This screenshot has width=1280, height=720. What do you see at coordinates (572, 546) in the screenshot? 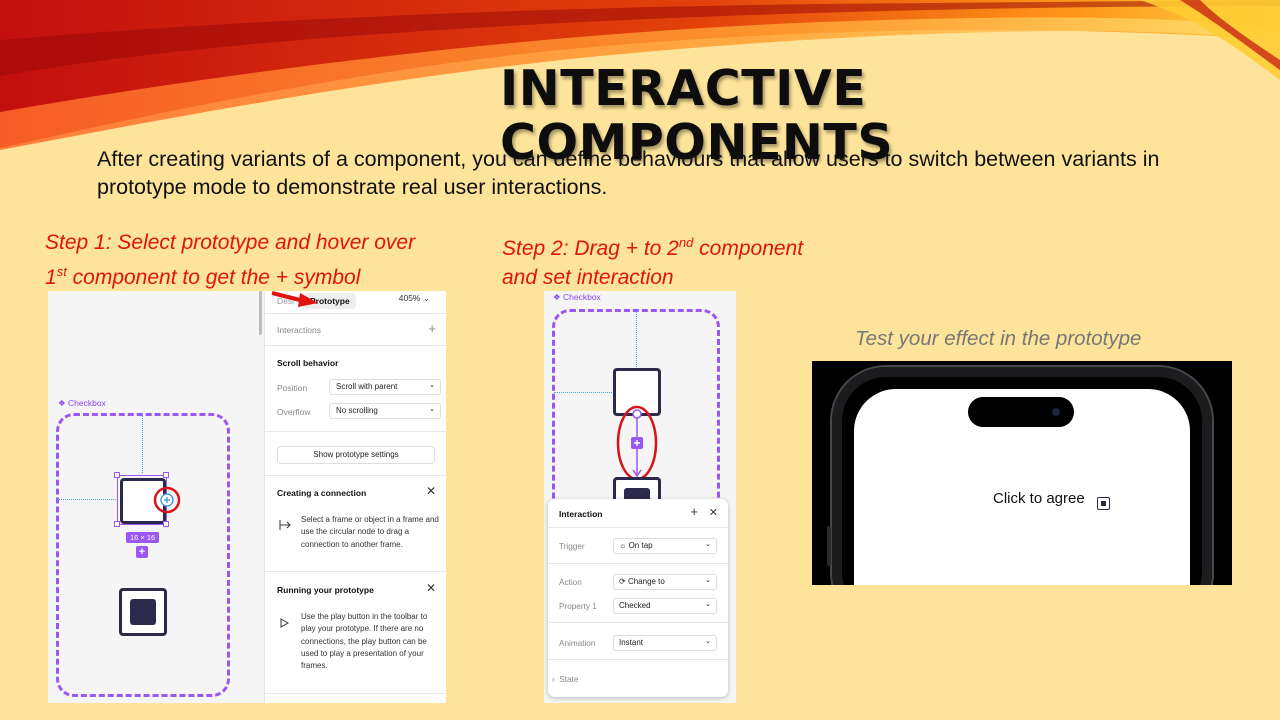
I see `trigger-label: Trigger` at bounding box center [572, 546].